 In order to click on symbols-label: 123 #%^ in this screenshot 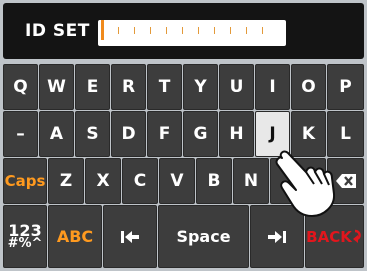, I will do `click(25, 235)`.